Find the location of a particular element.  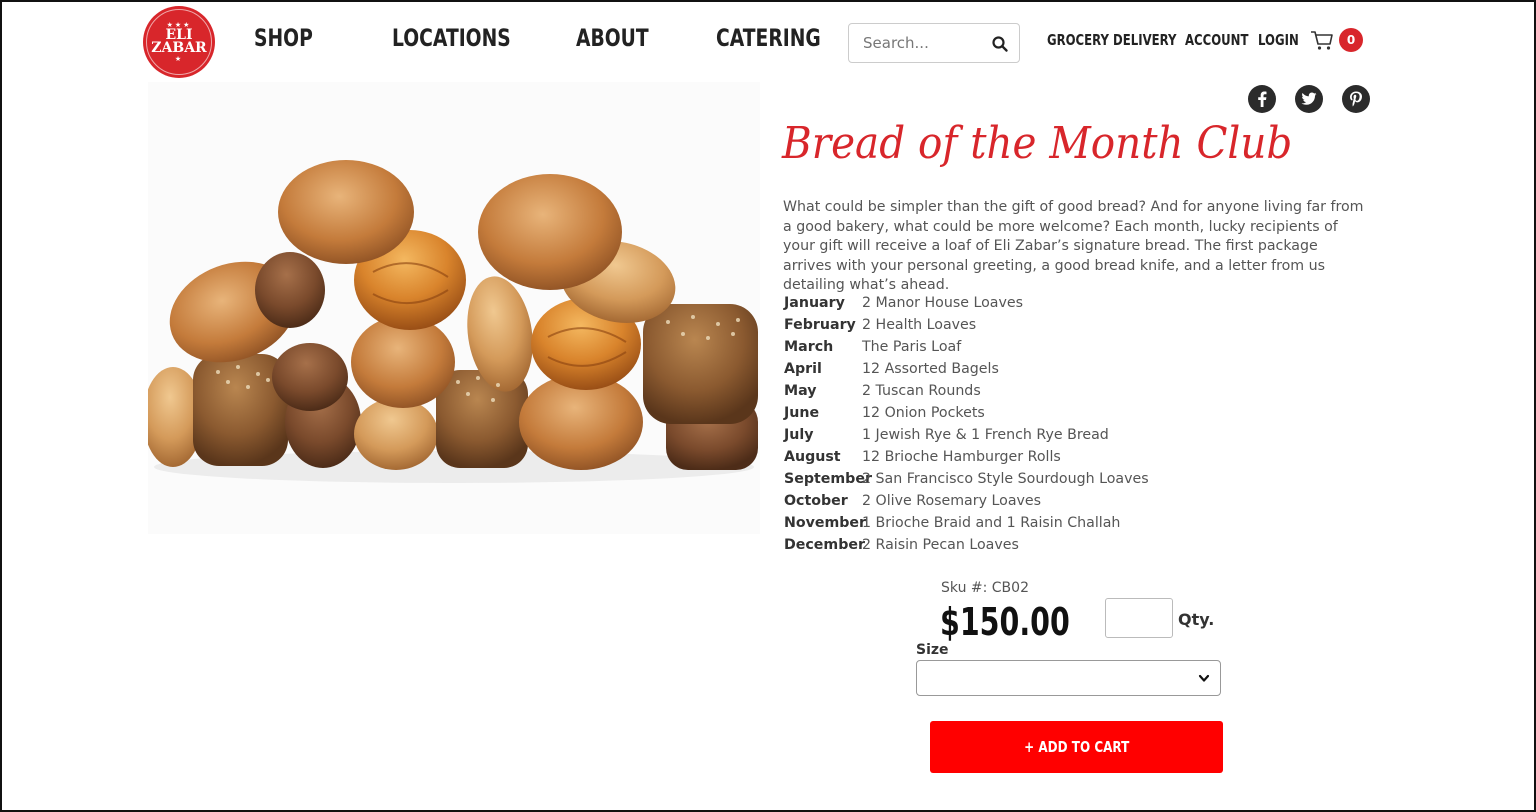

schedule-row: January 2 Manor House Loaves is located at coordinates (966, 303).